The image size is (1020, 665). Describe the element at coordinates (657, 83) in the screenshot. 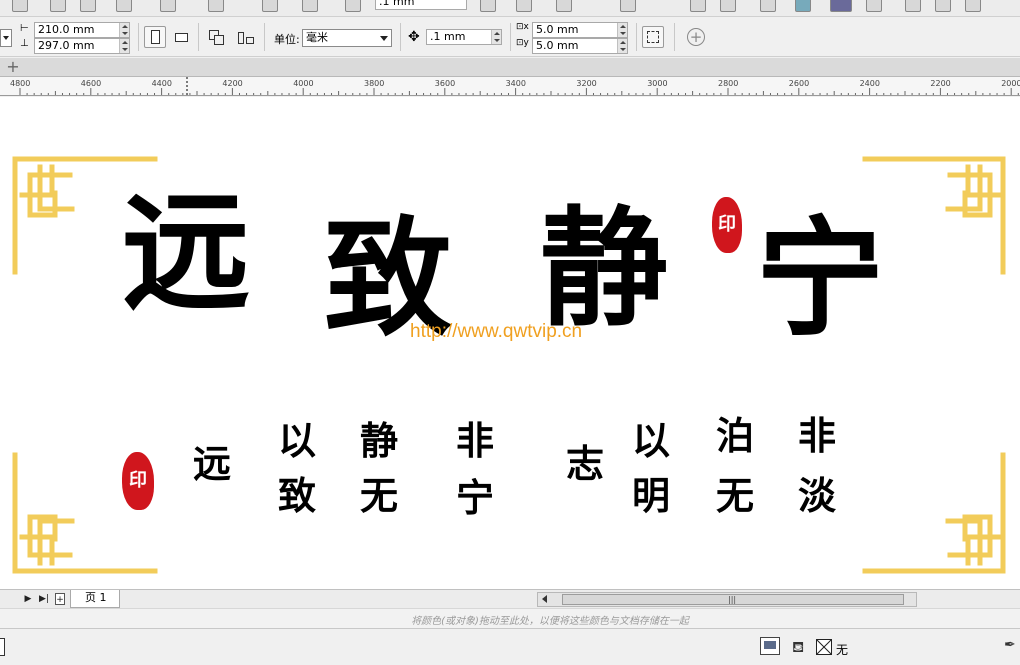

I see `ruler-label: 3000` at that location.